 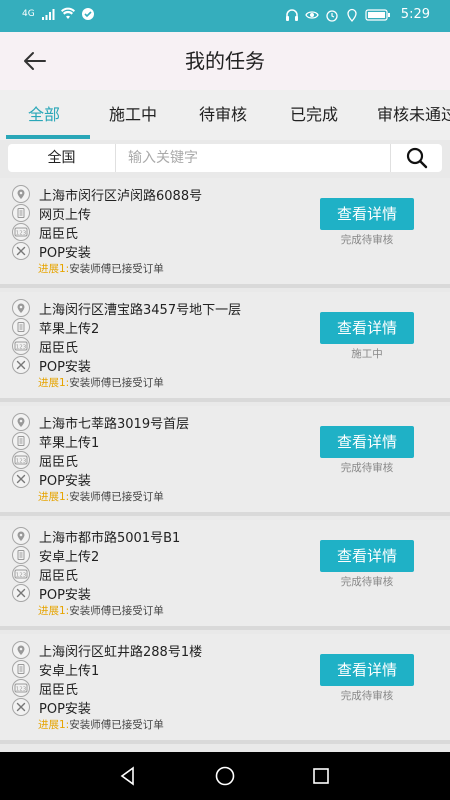 I want to click on alarm-icon, so click(x=332, y=15).